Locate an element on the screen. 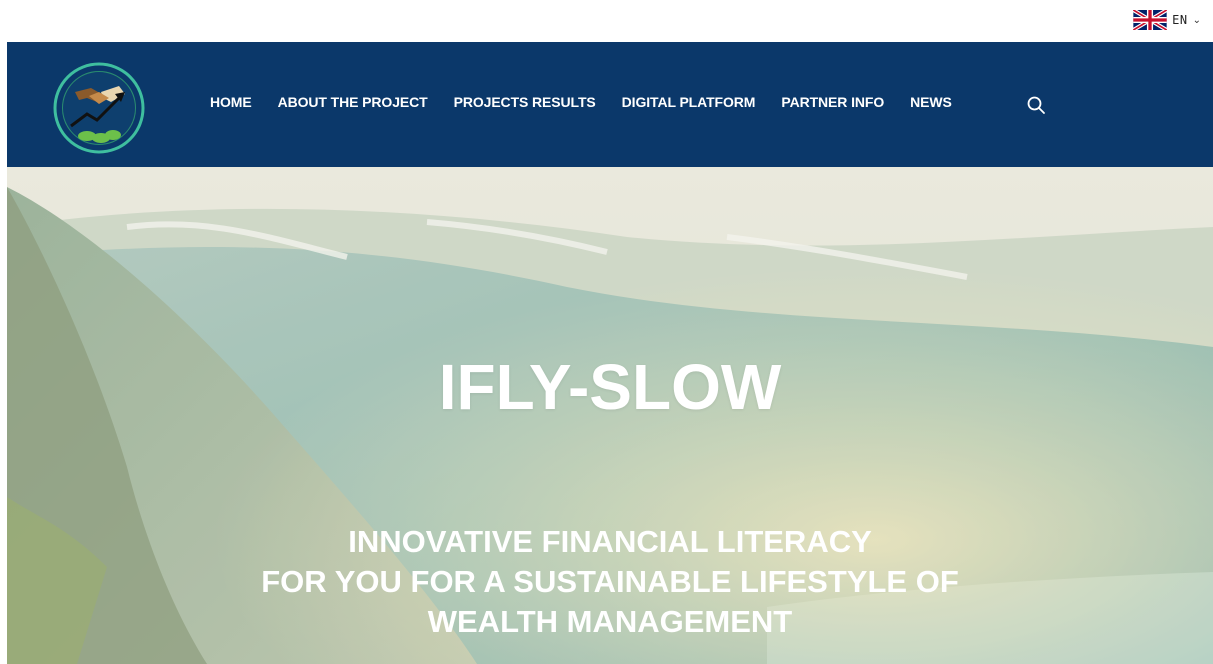 The height and width of the screenshot is (664, 1213). nav-item-projects-results: PROJECTS RESULTS is located at coordinates (525, 102).